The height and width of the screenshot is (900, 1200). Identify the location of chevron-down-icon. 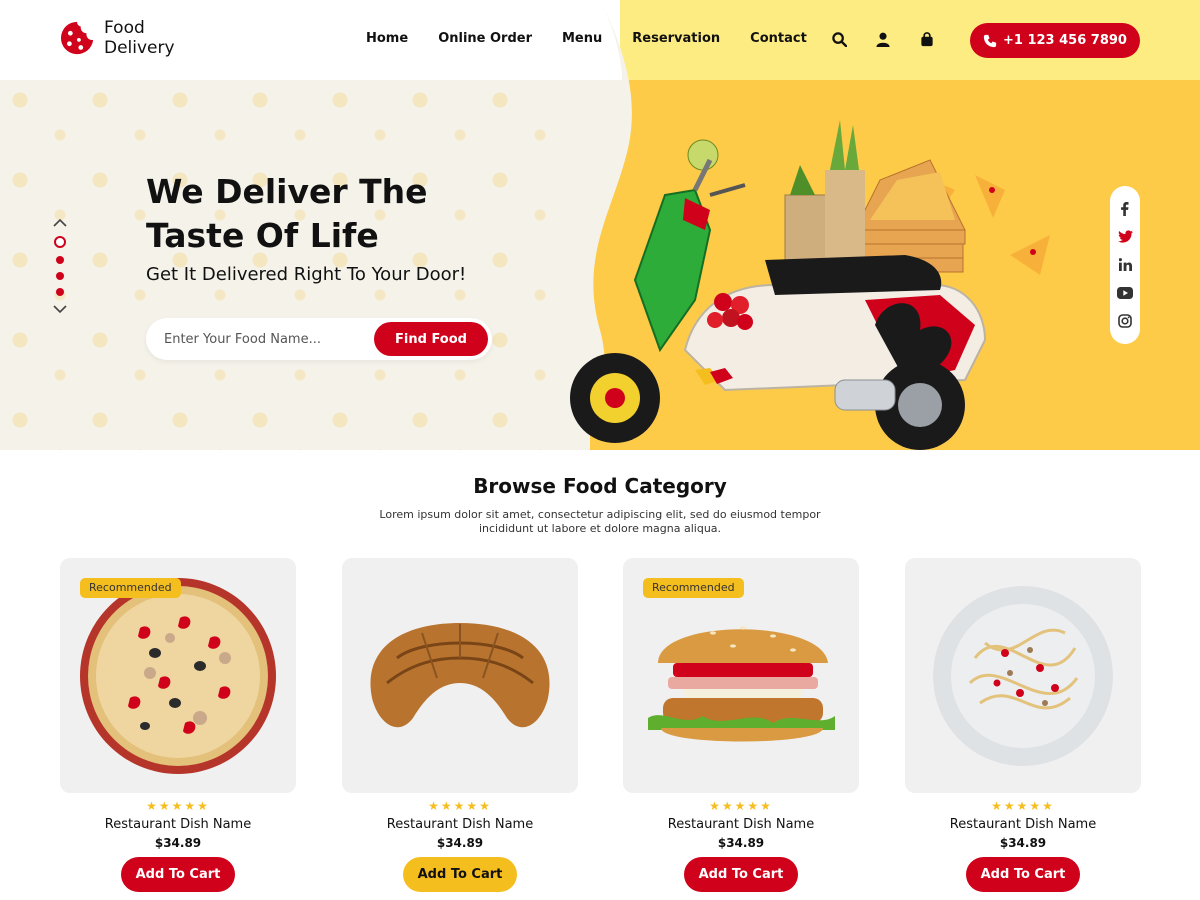
(60, 309).